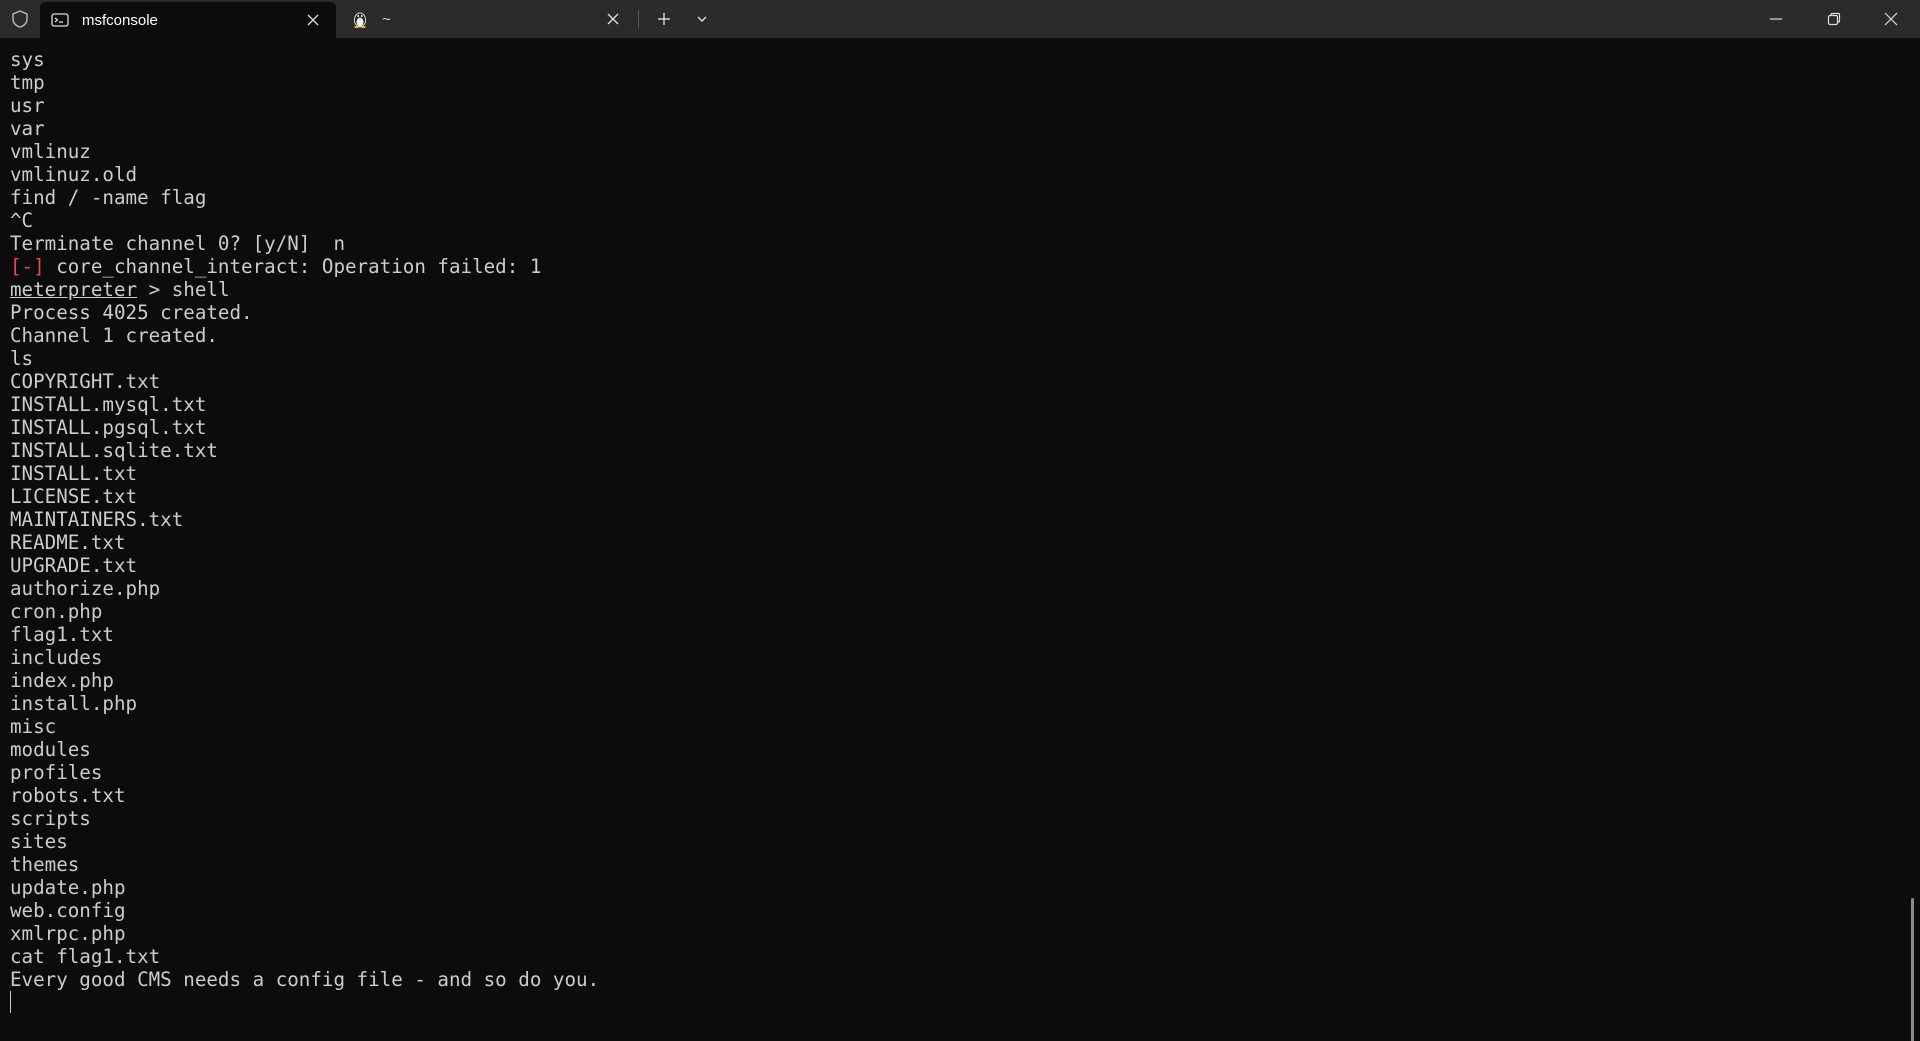 This screenshot has height=1041, width=1920. What do you see at coordinates (304, 726) in the screenshot?
I see `terminal-line: misc` at bounding box center [304, 726].